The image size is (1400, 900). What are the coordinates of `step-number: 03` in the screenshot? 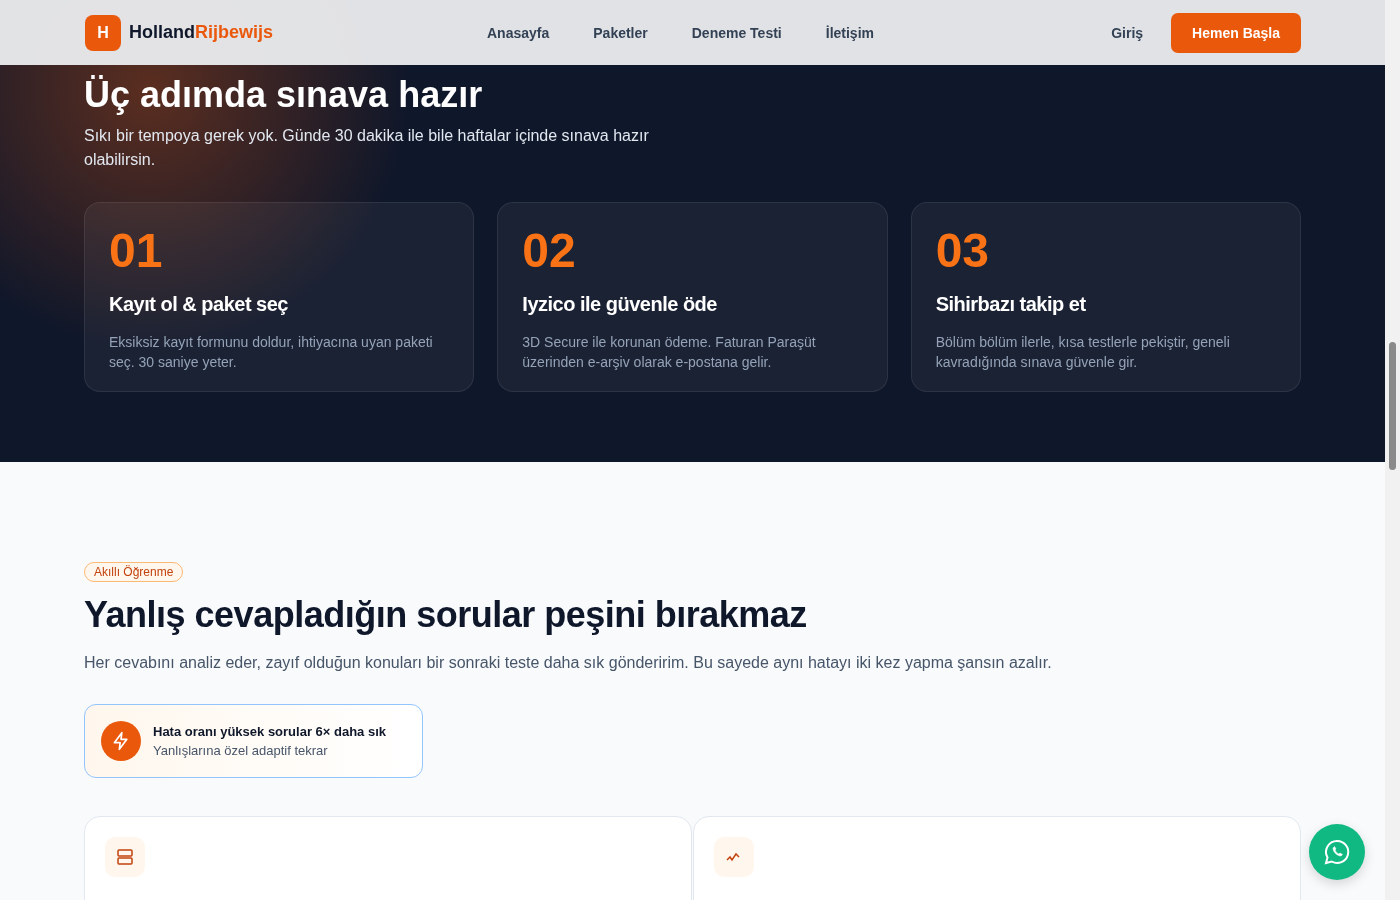 It's located at (963, 251).